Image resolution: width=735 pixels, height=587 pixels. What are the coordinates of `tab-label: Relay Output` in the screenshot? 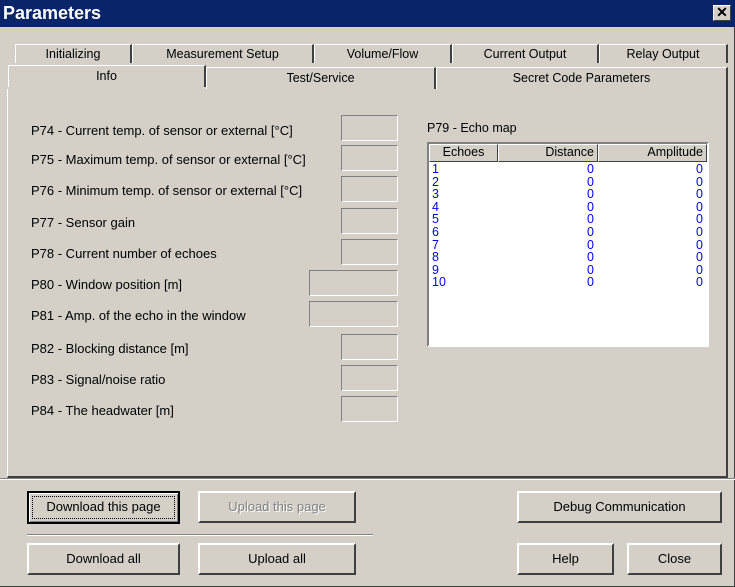 It's located at (663, 54).